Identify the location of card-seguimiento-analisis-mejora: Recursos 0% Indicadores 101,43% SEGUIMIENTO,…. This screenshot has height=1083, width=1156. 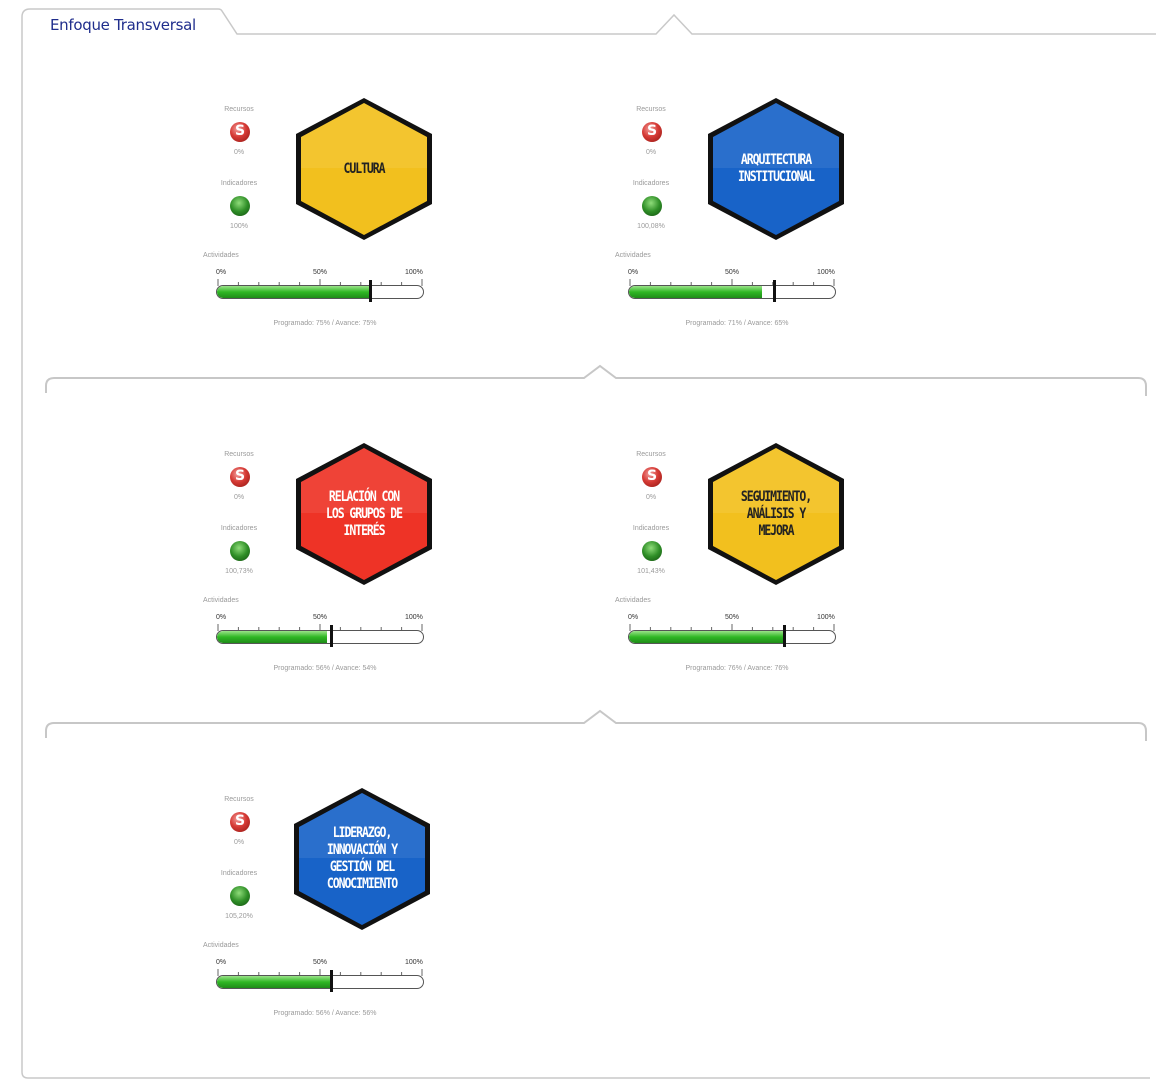
(736, 562).